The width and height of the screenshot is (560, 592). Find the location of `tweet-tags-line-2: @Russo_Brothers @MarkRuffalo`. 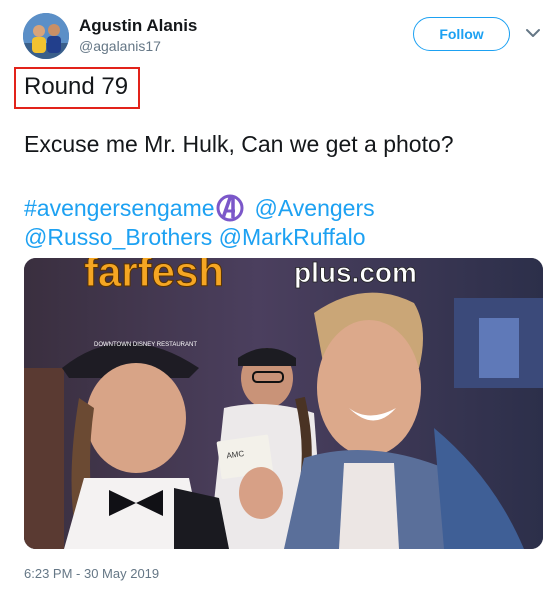

tweet-tags-line-2: @Russo_Brothers @MarkRuffalo is located at coordinates (195, 237).